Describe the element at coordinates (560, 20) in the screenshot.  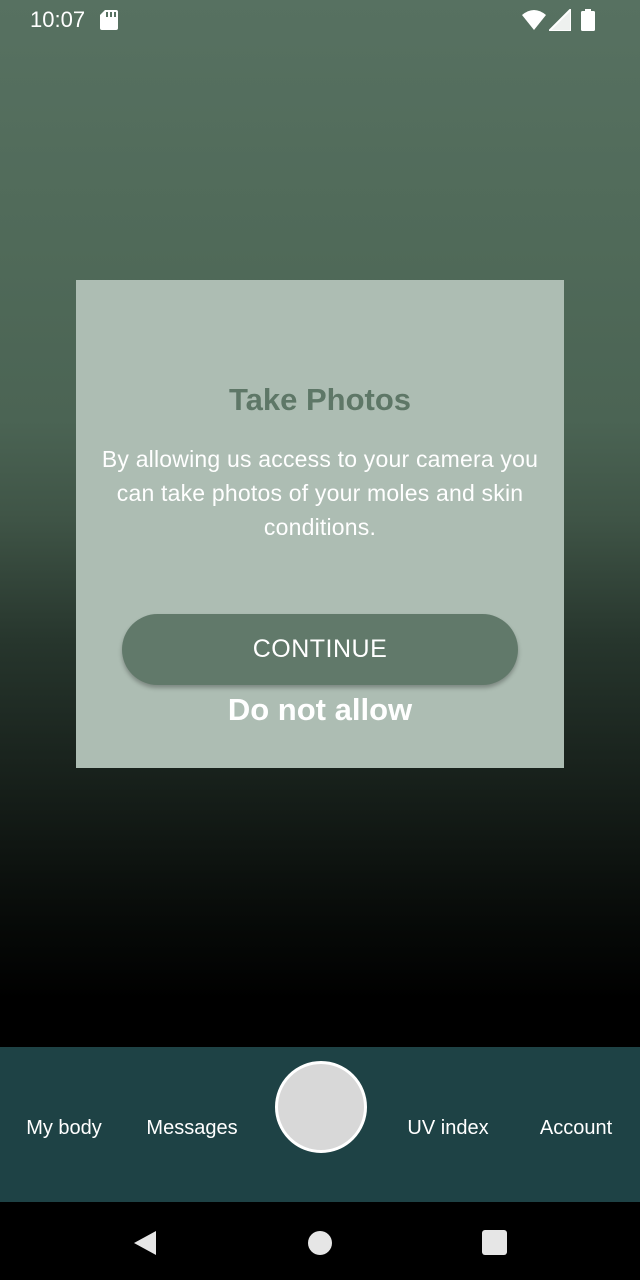
I see `cellular-signal-icon` at that location.